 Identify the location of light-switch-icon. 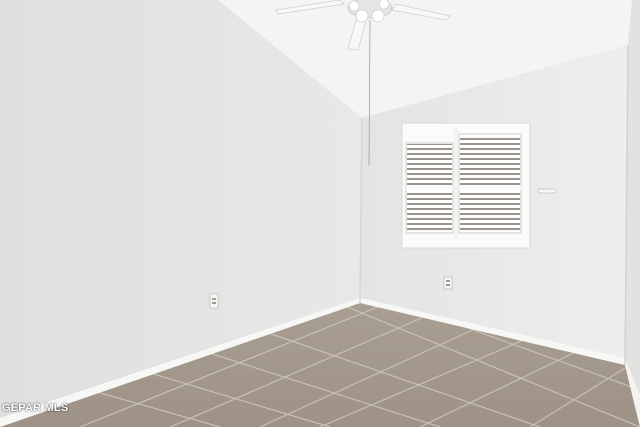
(547, 191).